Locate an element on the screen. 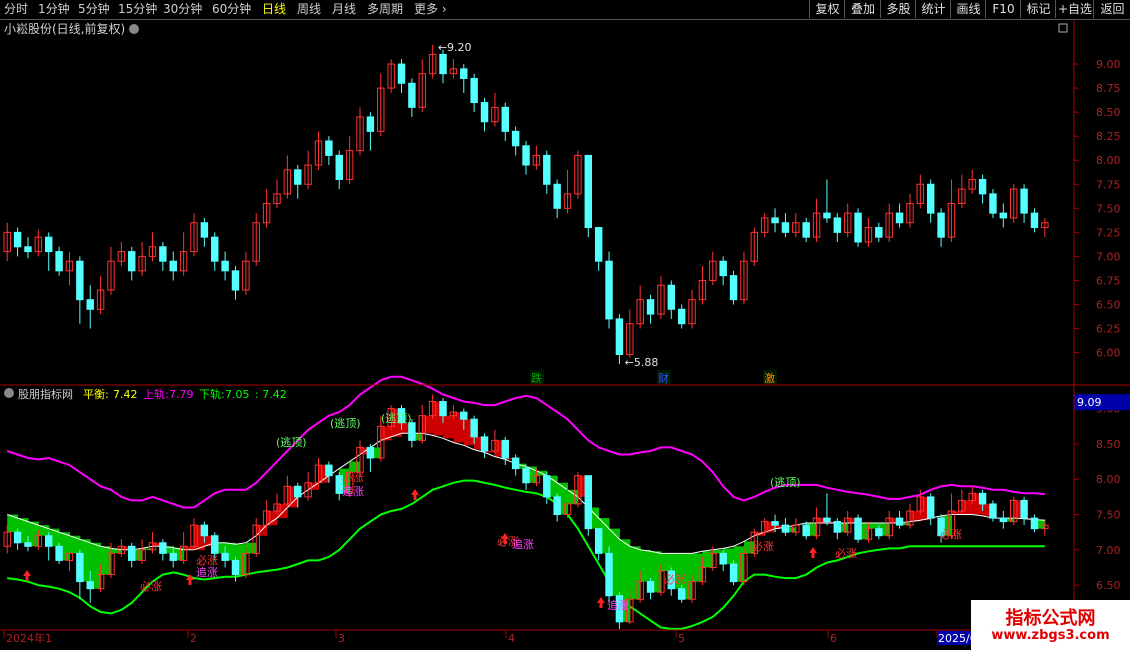 The image size is (1130, 650). period-tab-7: 周线 is located at coordinates (309, 9).